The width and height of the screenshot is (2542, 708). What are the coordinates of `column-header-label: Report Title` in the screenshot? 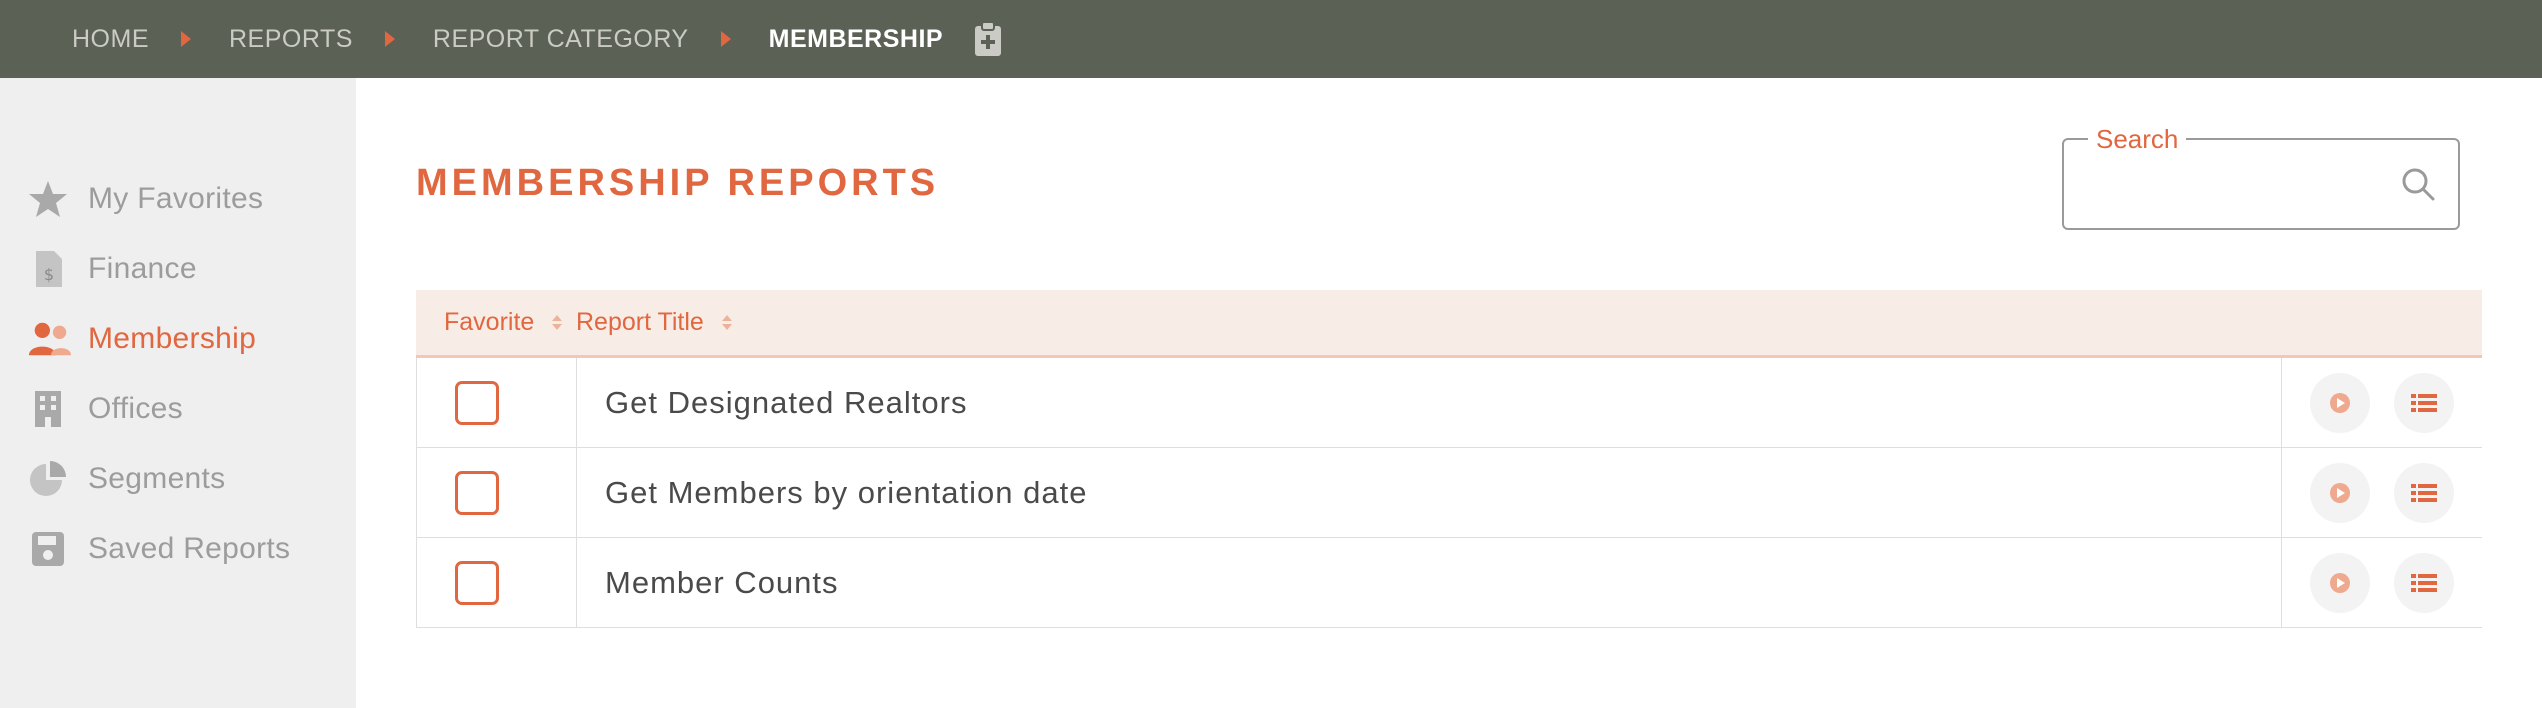 It's located at (640, 322).